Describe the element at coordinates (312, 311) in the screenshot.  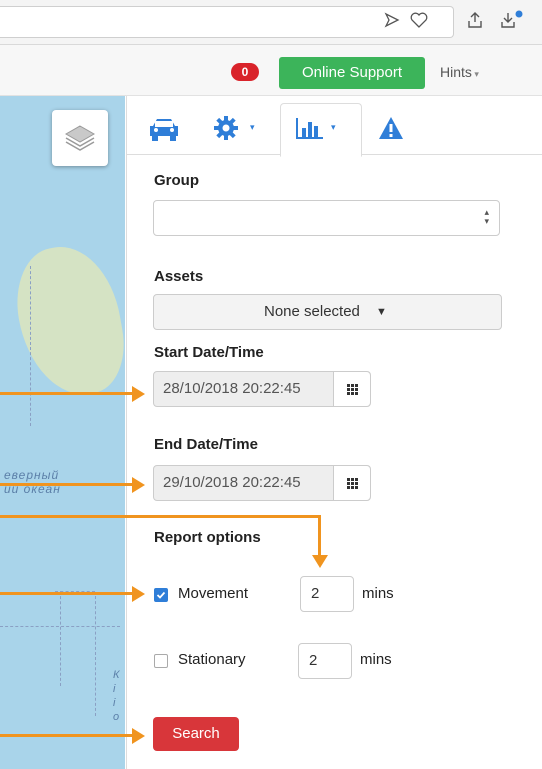
I see `assets-value: None selected` at that location.